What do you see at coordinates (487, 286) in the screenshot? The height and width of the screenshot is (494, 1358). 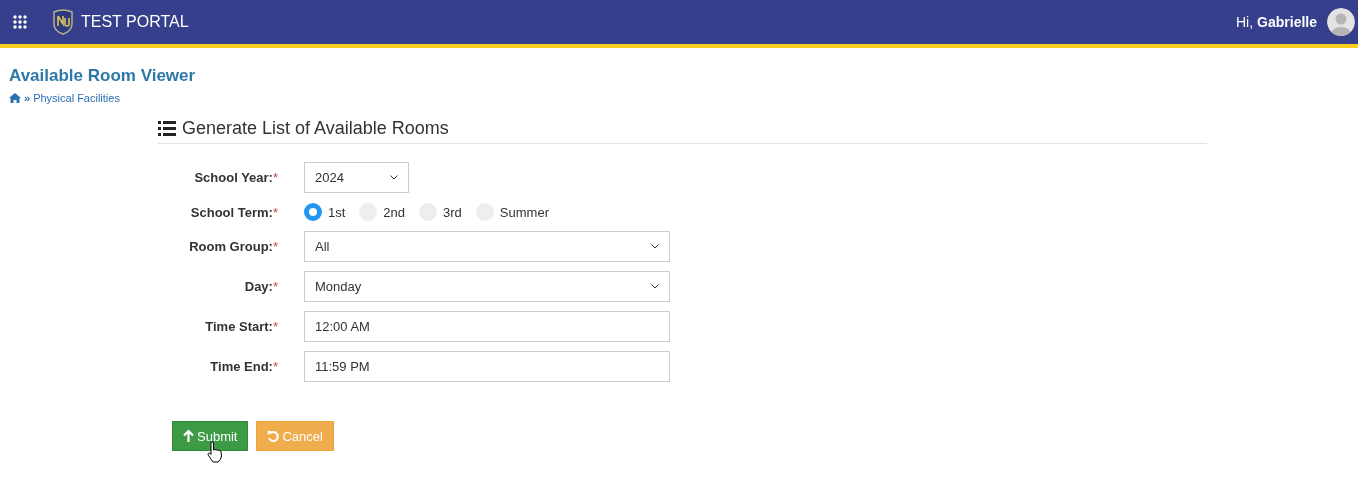 I see `select-field: Monday` at bounding box center [487, 286].